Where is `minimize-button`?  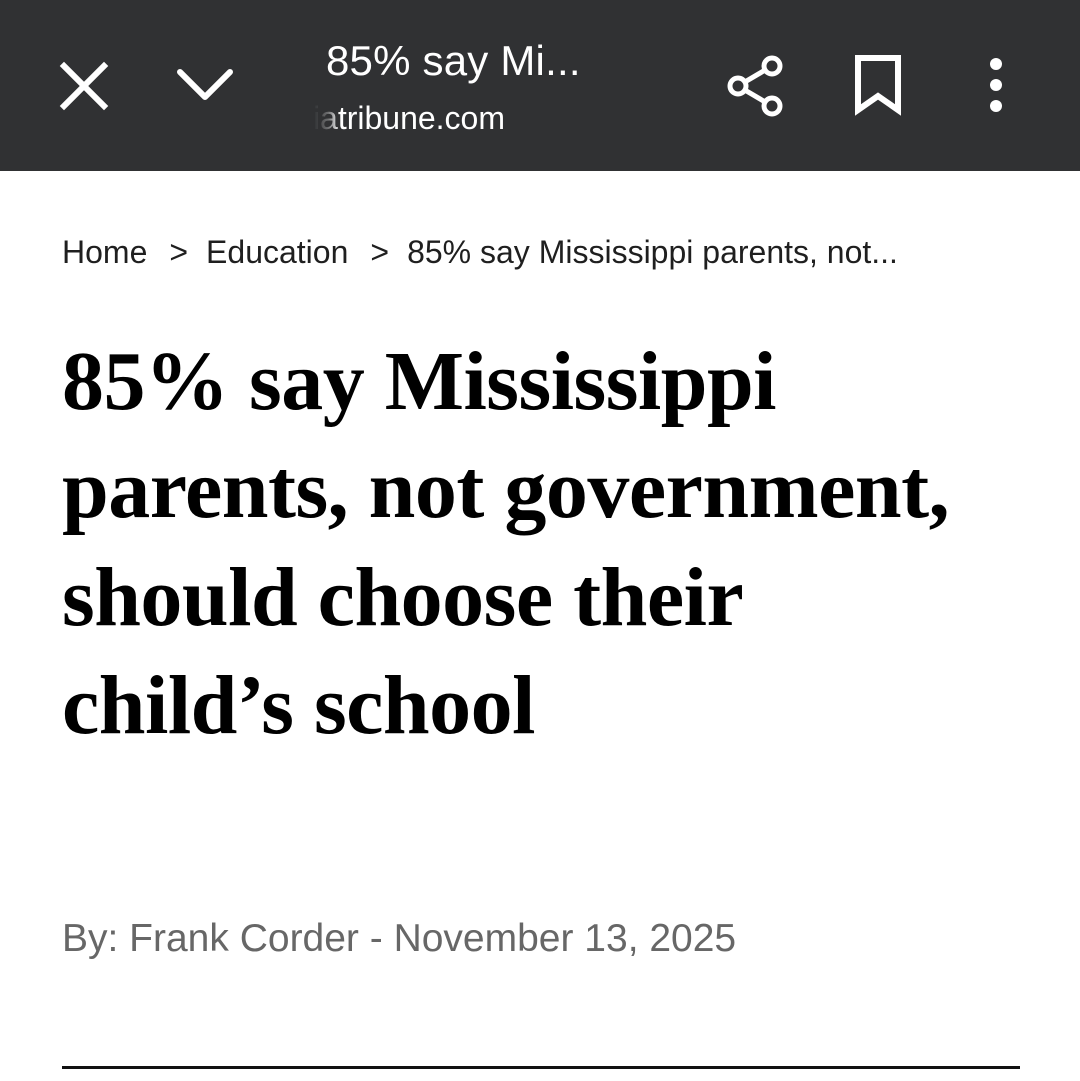
minimize-button is located at coordinates (205, 86).